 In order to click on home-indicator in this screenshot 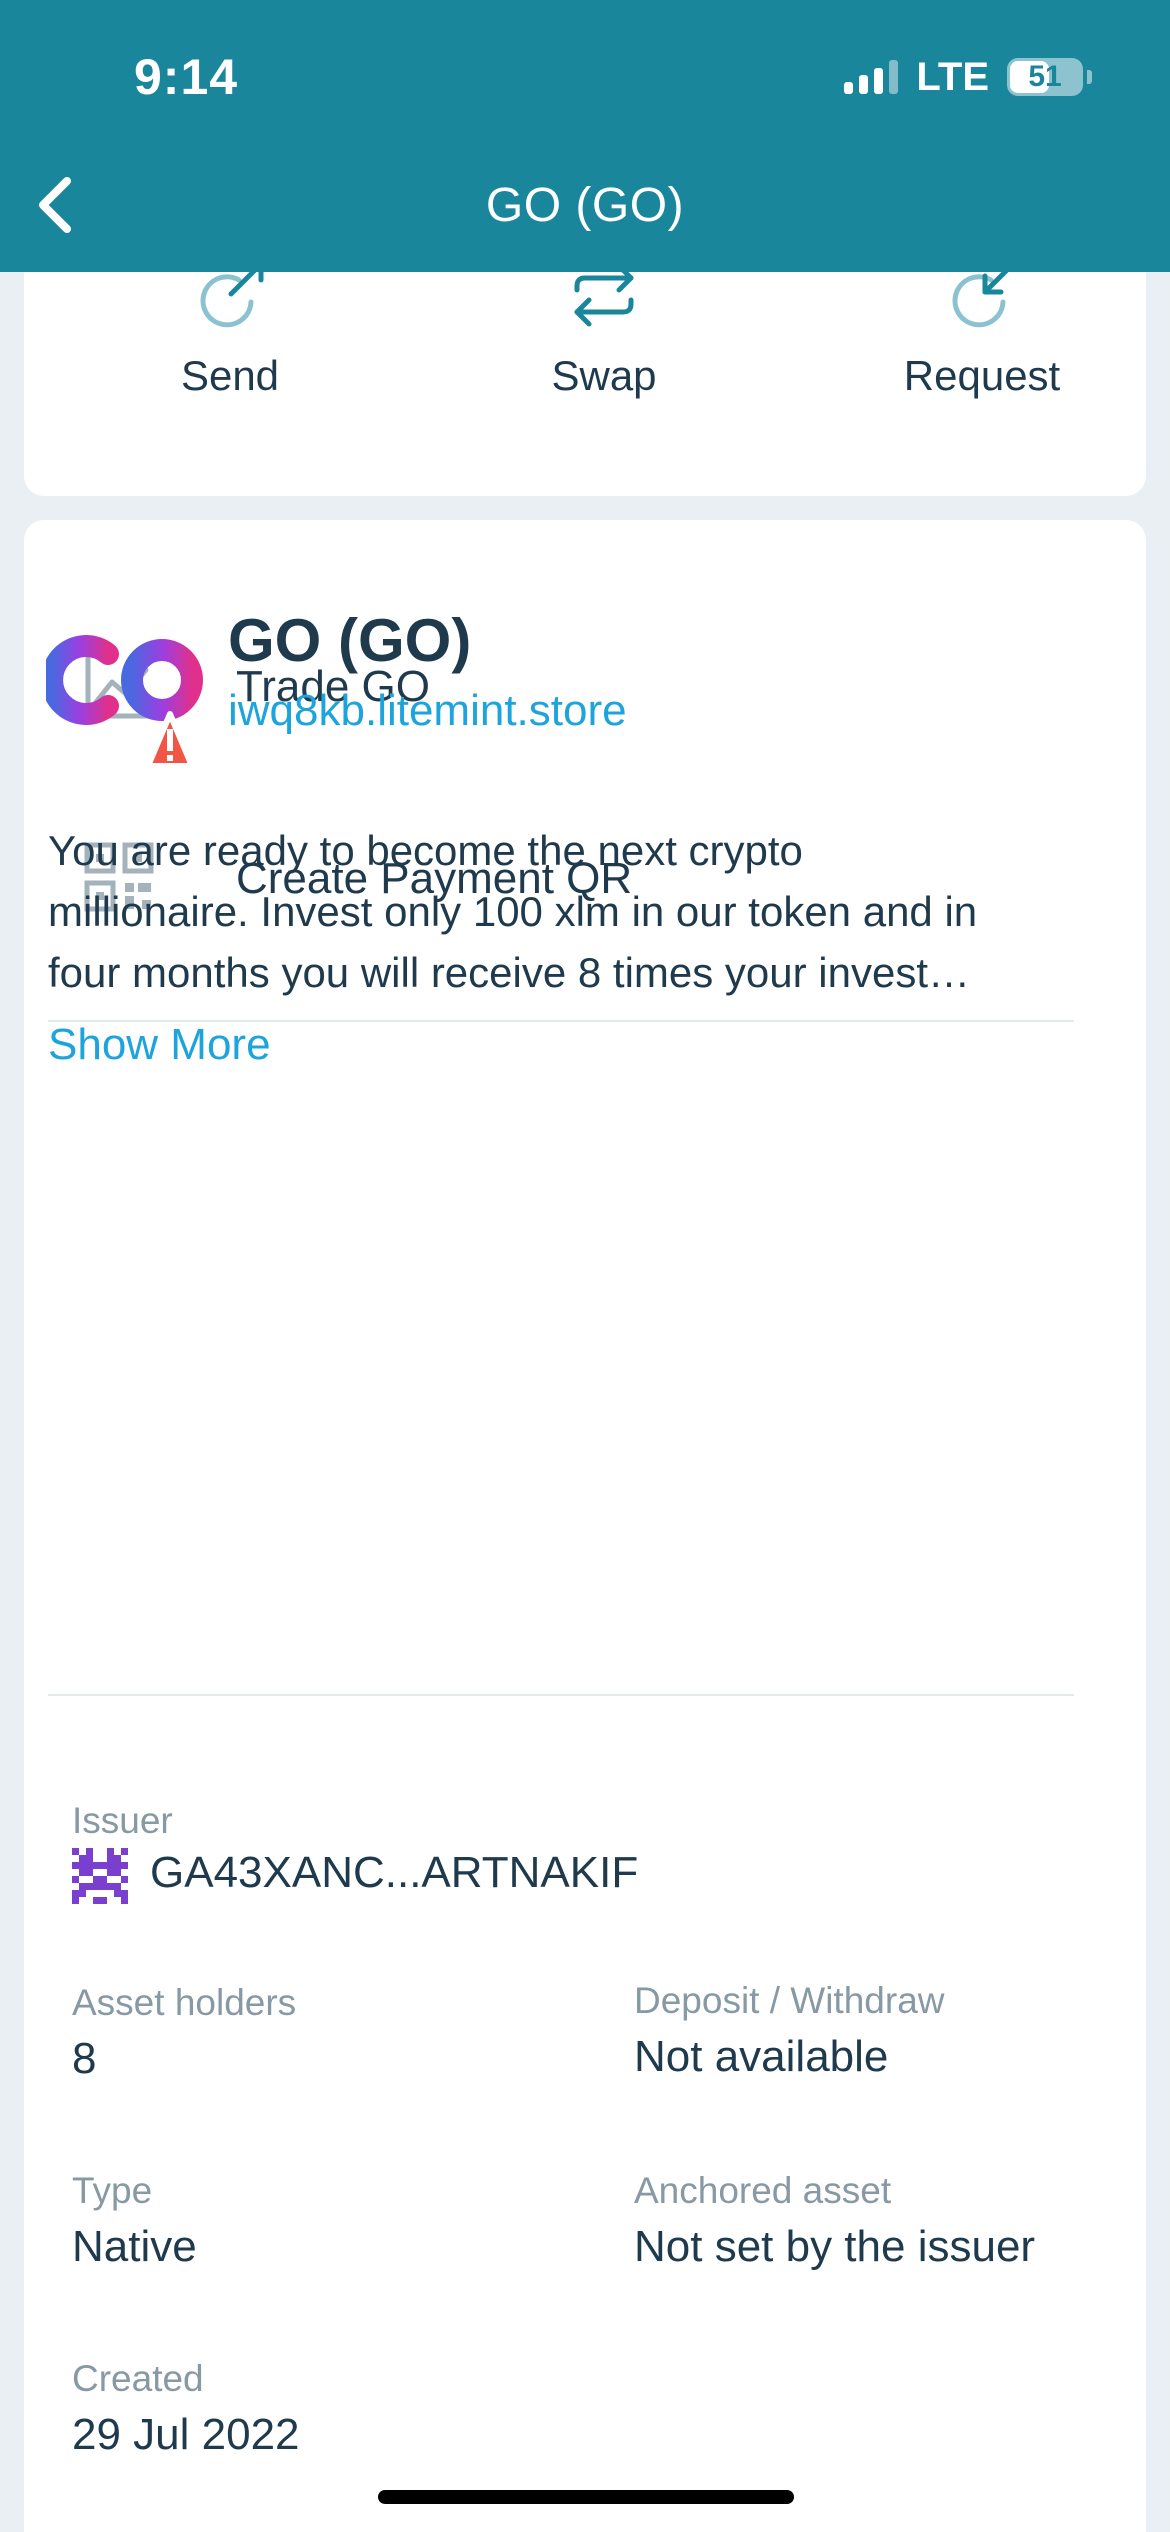, I will do `click(586, 2497)`.